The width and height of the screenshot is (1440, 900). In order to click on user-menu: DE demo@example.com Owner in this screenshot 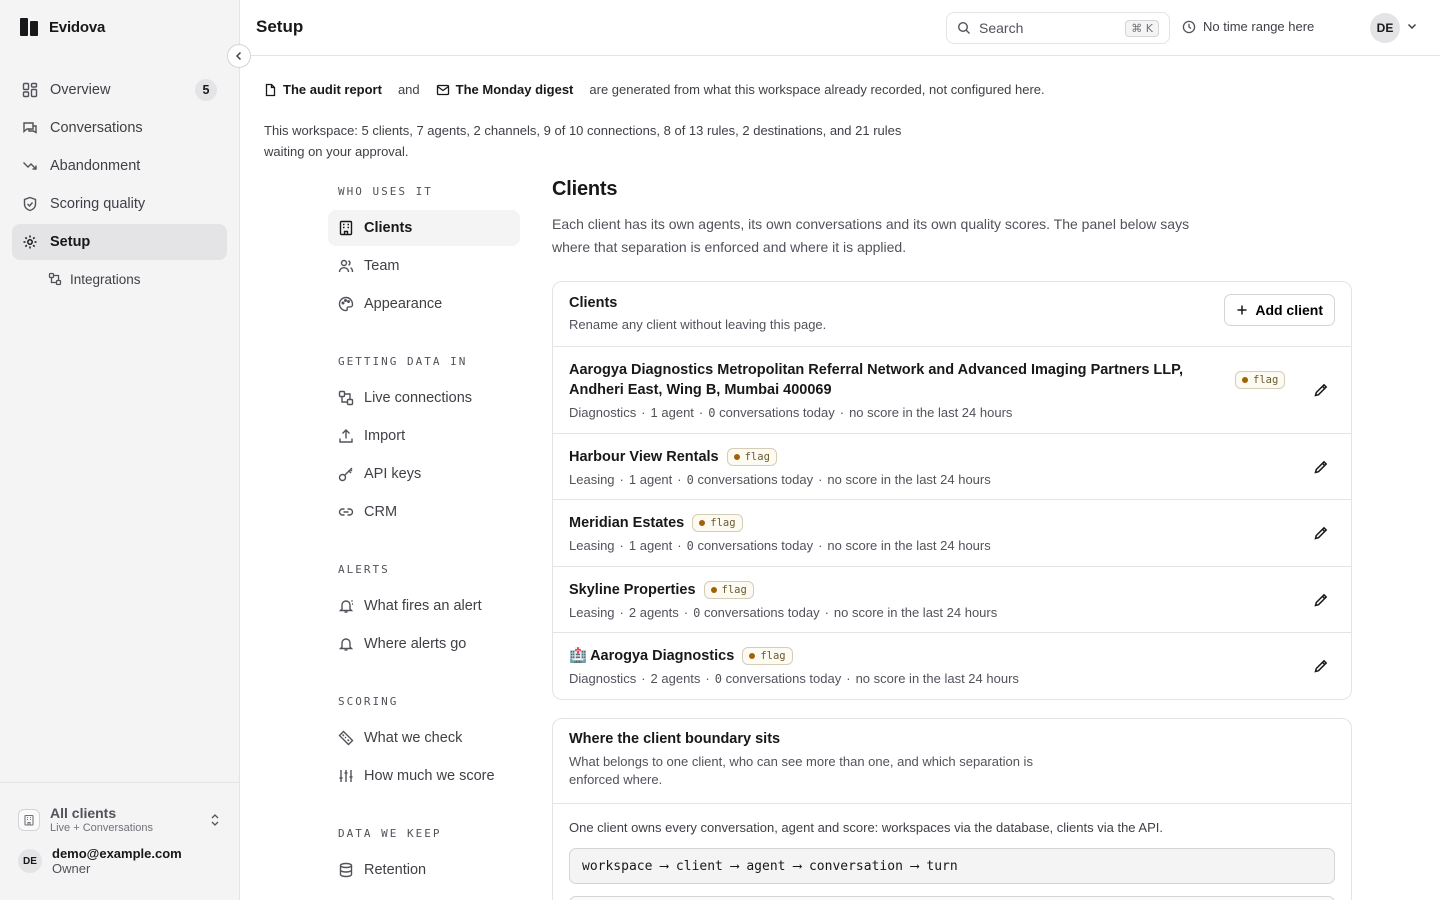, I will do `click(119, 855)`.